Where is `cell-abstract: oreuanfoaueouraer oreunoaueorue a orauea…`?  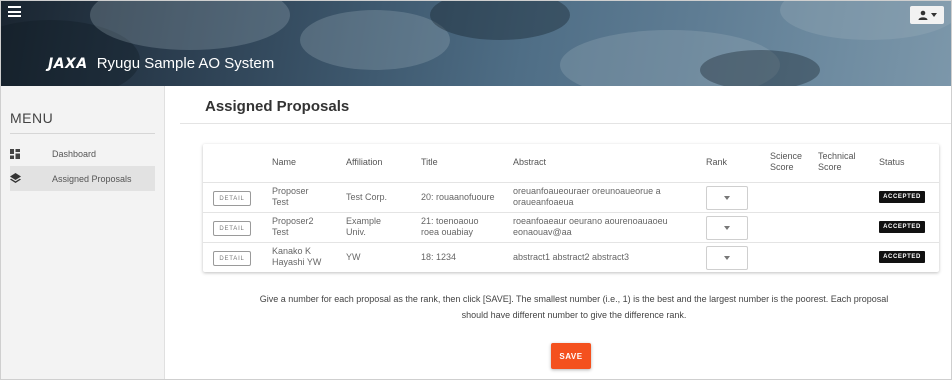
cell-abstract: oreuanfoaueouraer oreunoaueorue a orauea… is located at coordinates (587, 197).